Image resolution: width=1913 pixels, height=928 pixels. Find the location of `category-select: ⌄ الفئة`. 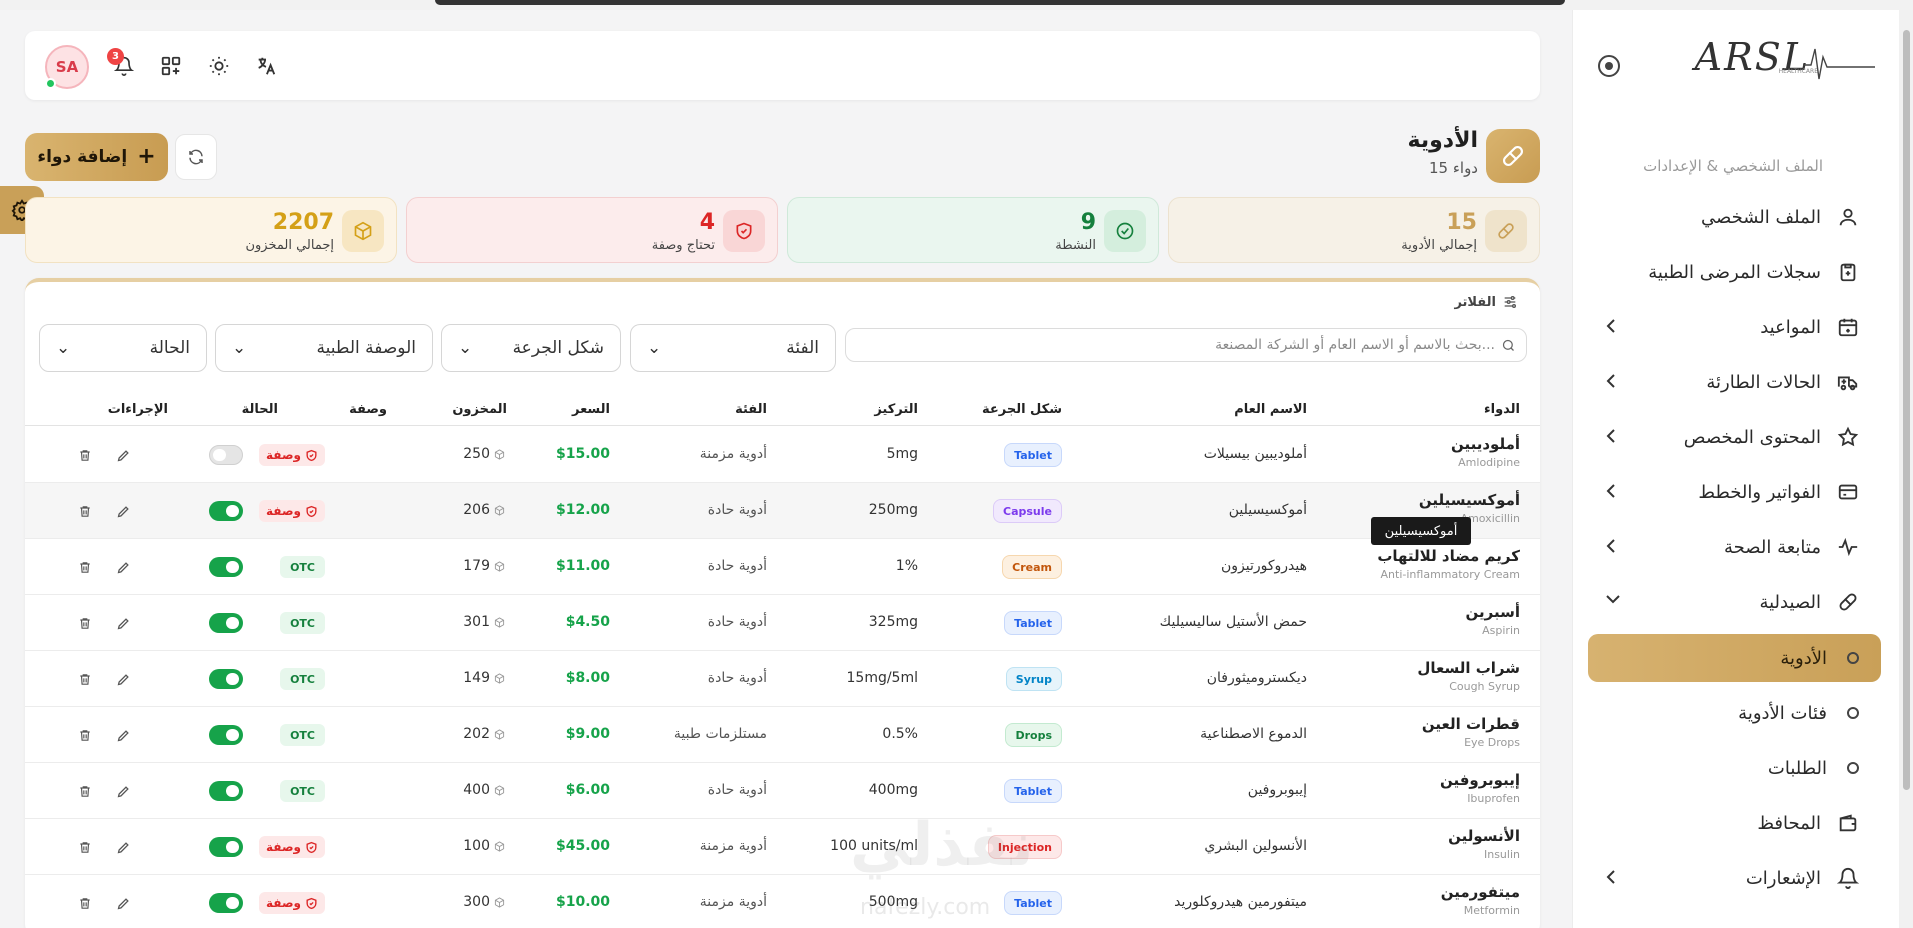

category-select: ⌄ الفئة is located at coordinates (733, 348).